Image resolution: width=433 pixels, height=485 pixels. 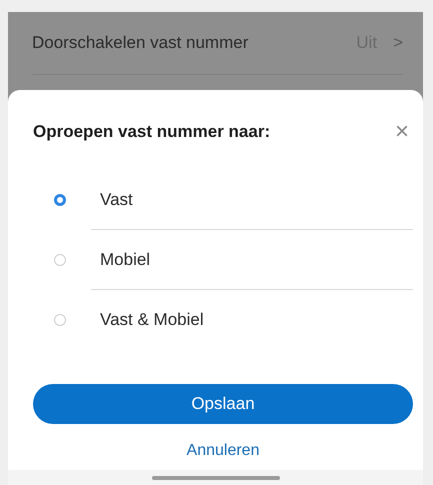 What do you see at coordinates (216, 478) in the screenshot?
I see `home-indicator` at bounding box center [216, 478].